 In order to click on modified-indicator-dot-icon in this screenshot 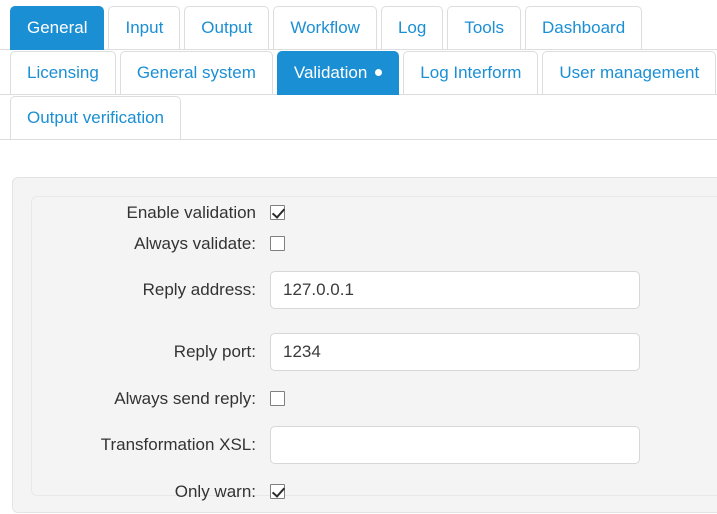, I will do `click(379, 73)`.